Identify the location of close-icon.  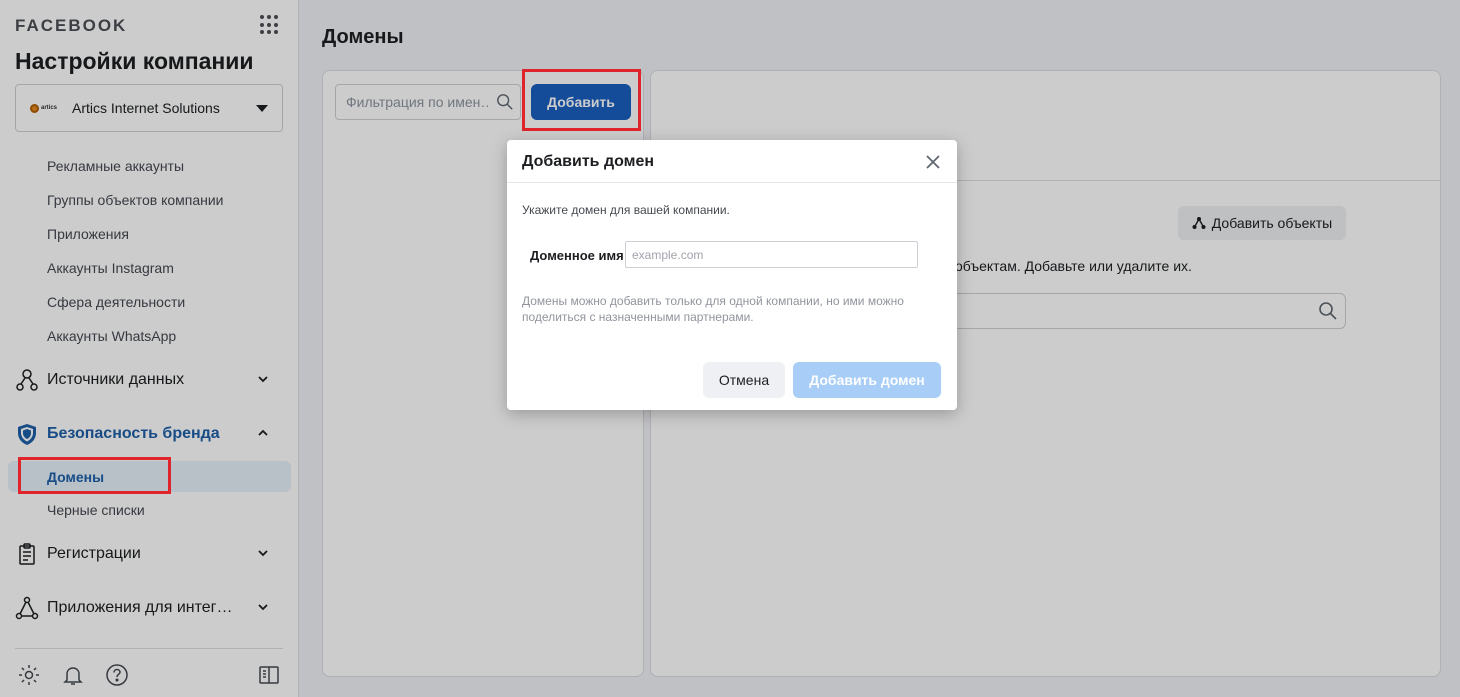
(933, 162).